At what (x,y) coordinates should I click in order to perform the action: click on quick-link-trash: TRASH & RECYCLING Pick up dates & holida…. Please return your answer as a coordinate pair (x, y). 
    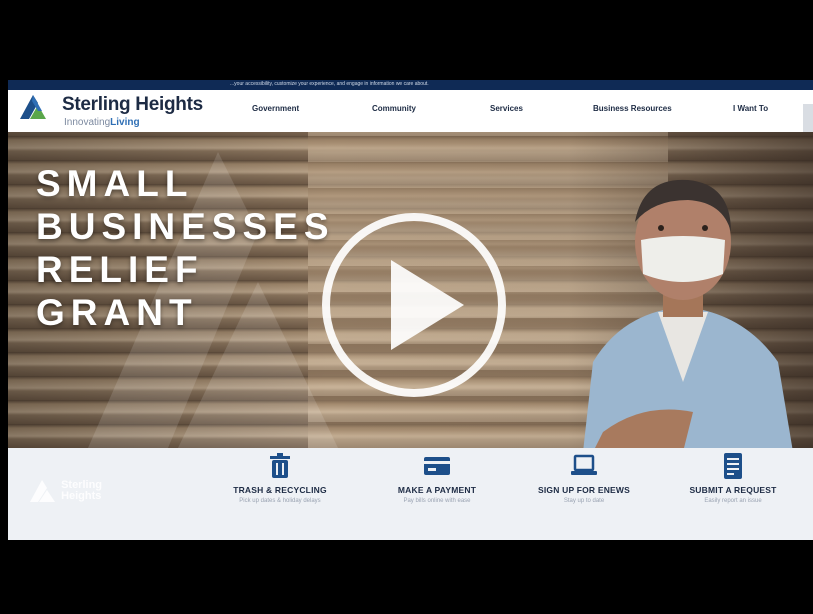
    Looking at the image, I should click on (280, 478).